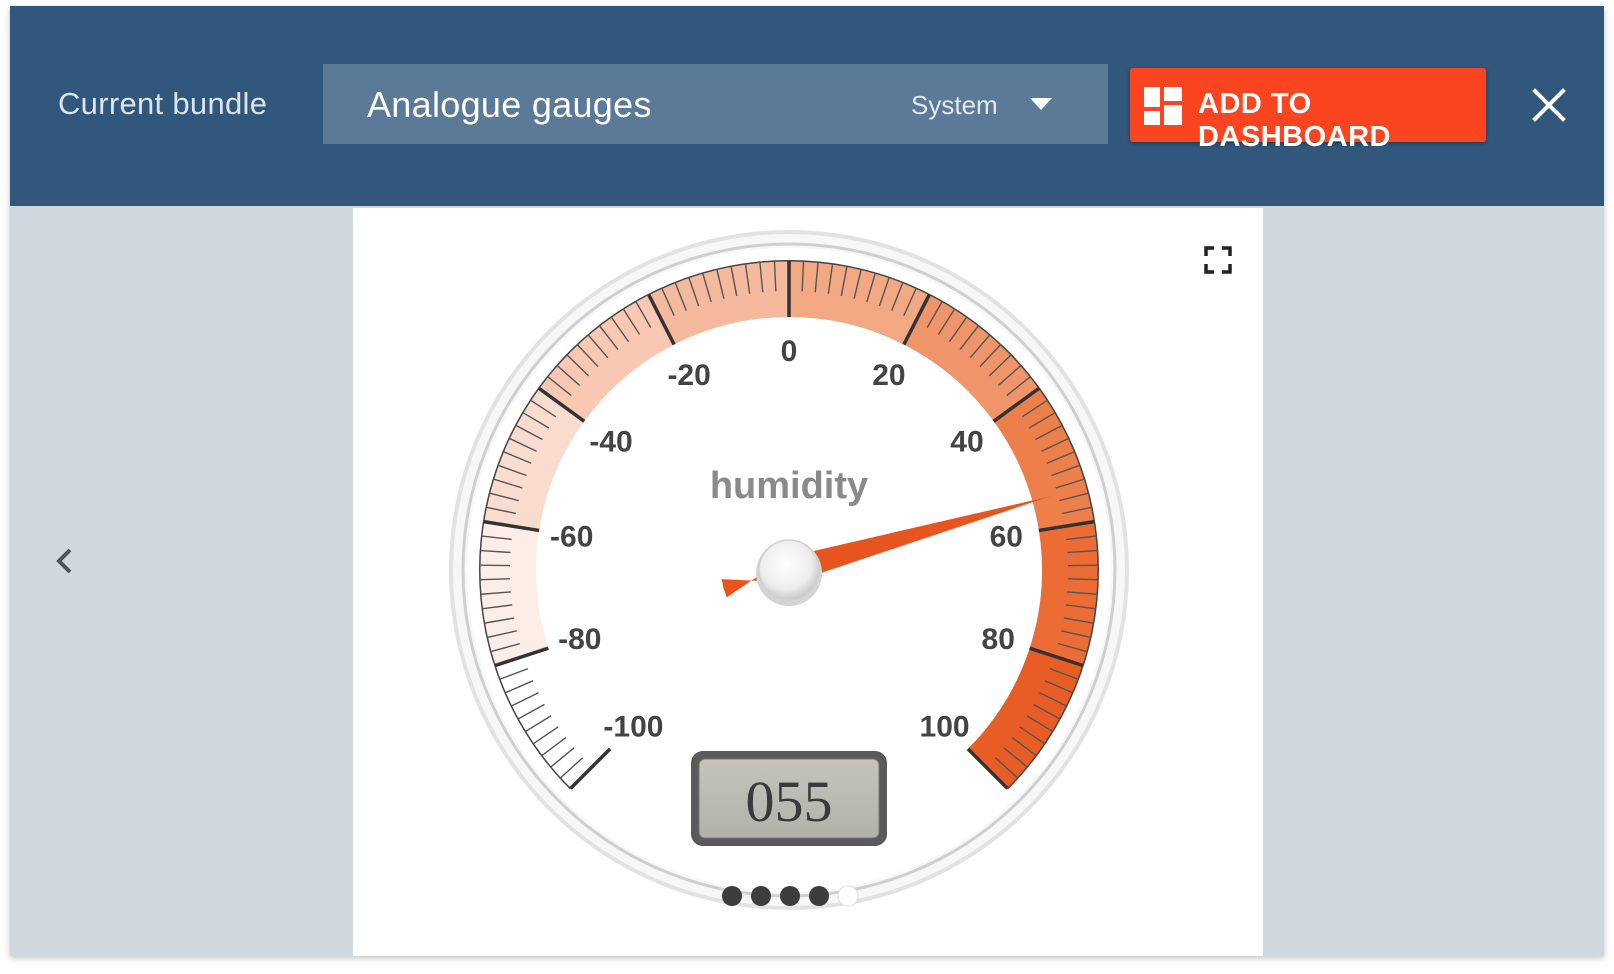  I want to click on tick-label: -60, so click(571, 537).